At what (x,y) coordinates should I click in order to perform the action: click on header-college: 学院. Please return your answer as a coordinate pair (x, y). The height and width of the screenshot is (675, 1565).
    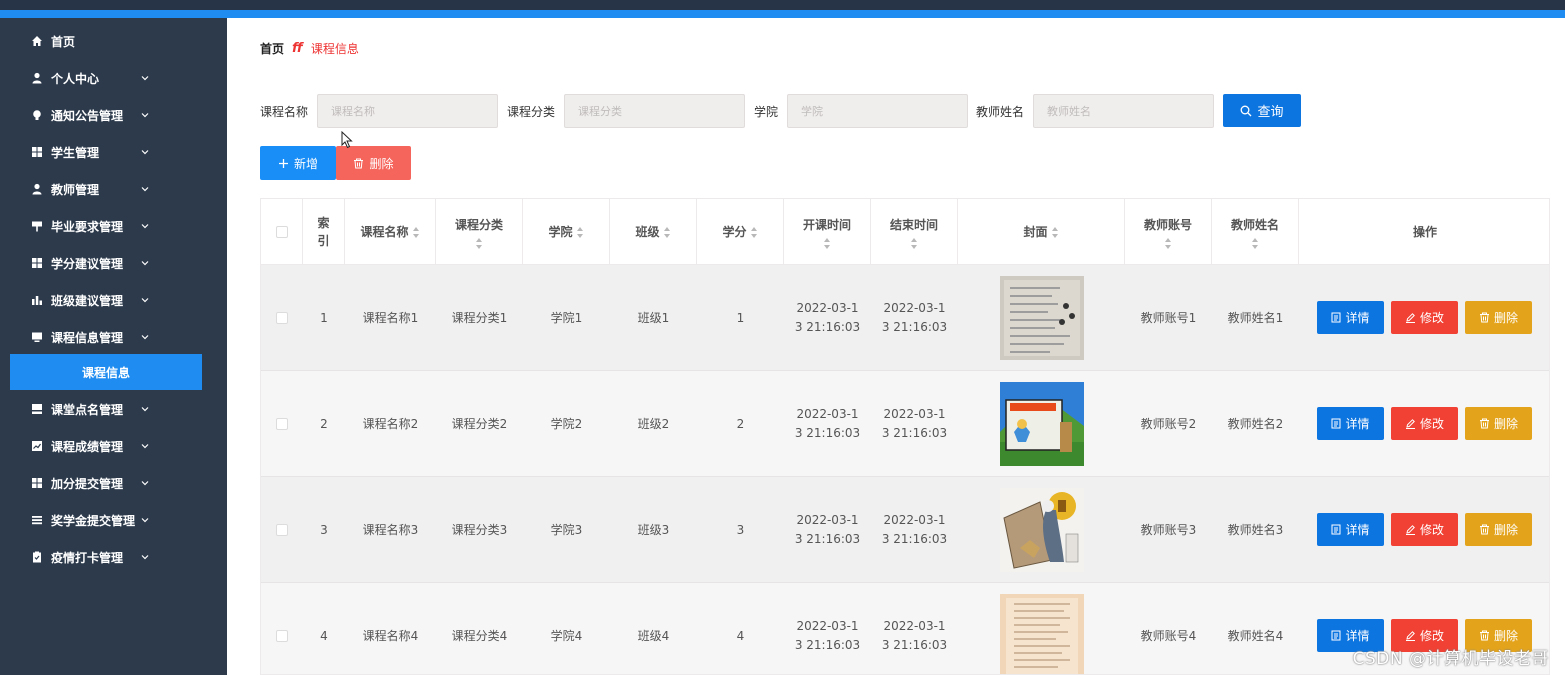
    Looking at the image, I should click on (566, 232).